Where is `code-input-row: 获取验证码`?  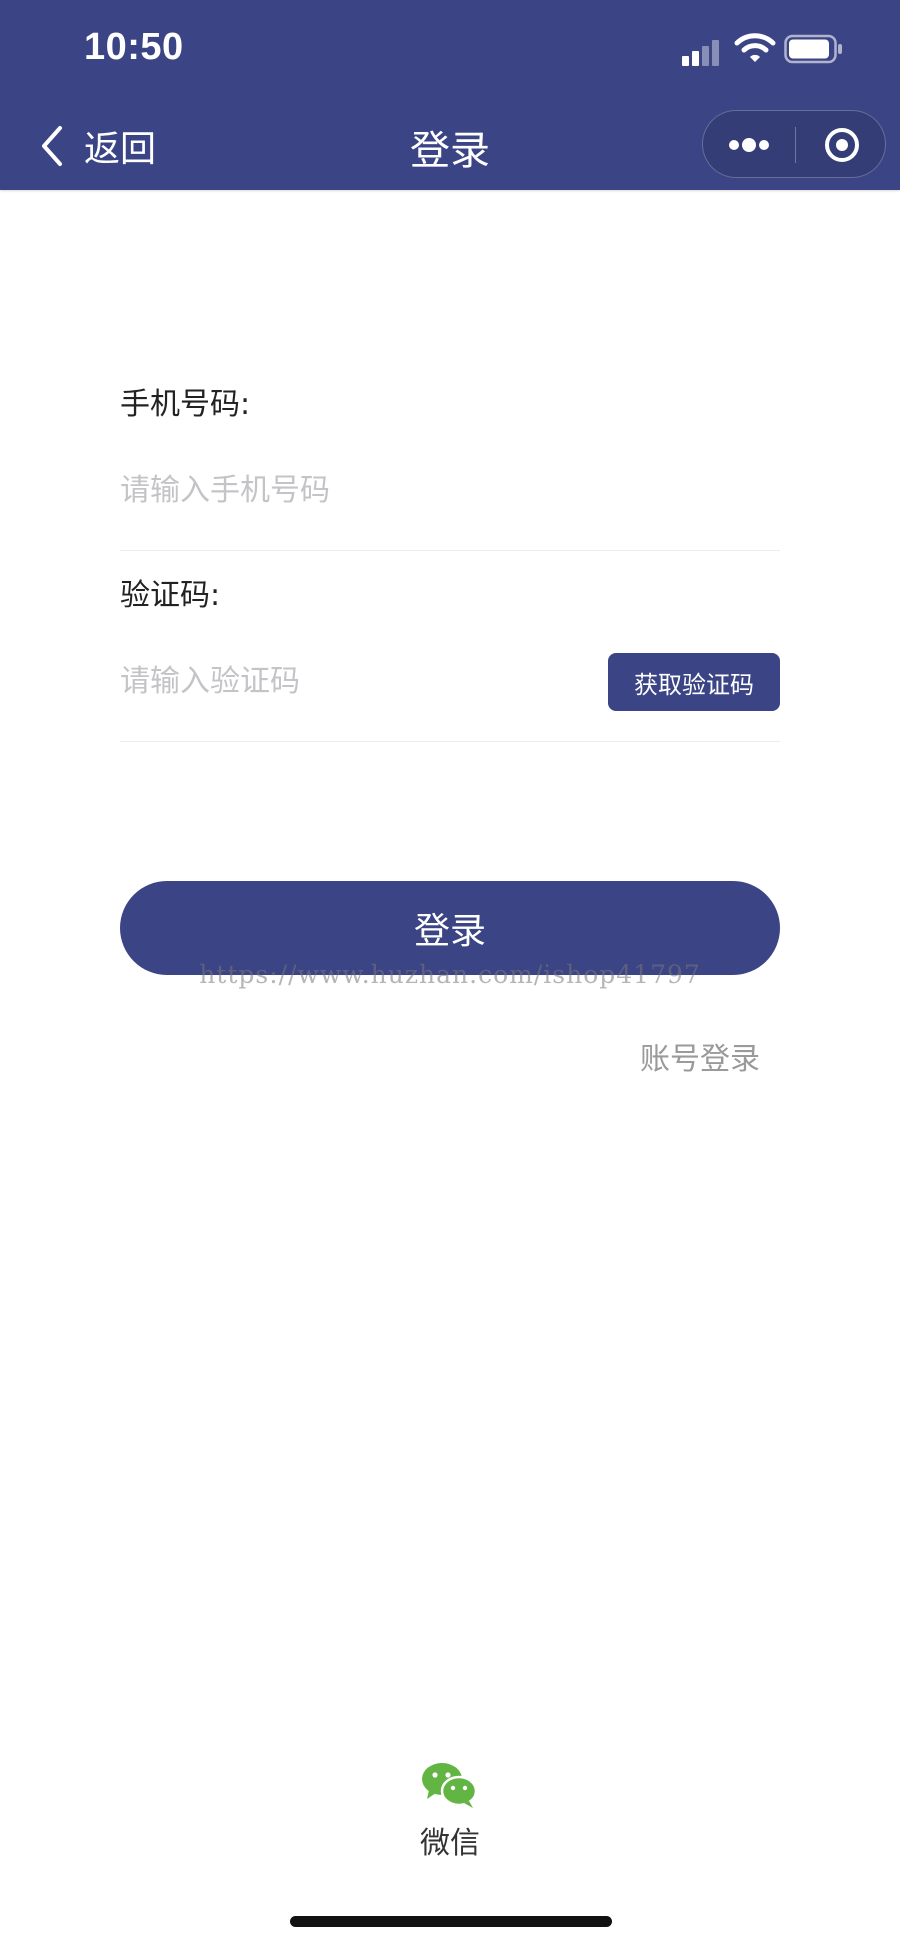
code-input-row: 获取验证码 is located at coordinates (450, 681).